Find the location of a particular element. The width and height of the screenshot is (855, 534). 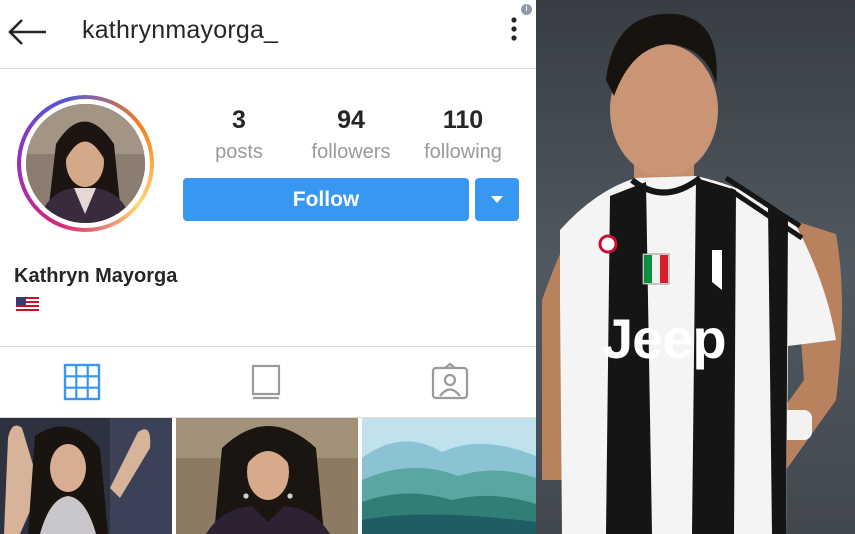

info-icon: i is located at coordinates (526, 9).